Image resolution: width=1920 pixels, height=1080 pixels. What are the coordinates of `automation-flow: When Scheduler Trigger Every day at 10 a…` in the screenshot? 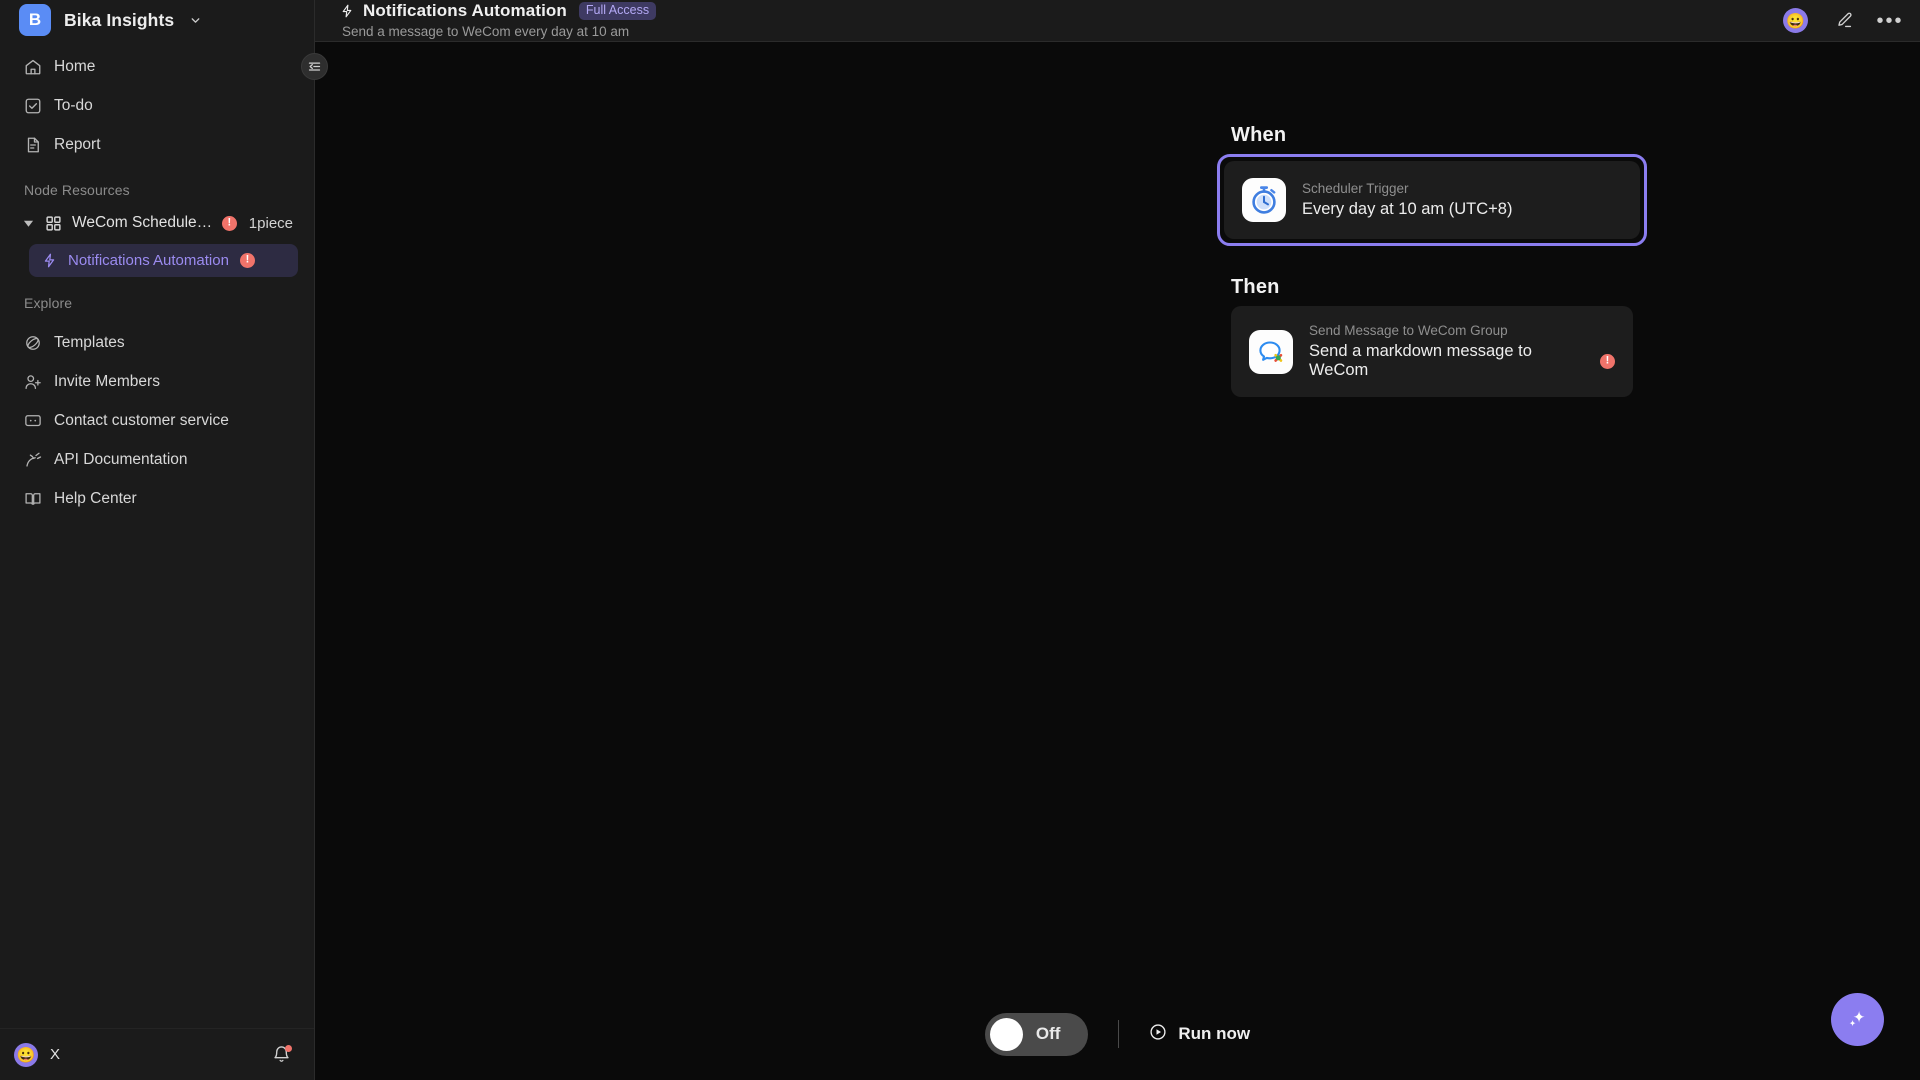 It's located at (1434, 260).